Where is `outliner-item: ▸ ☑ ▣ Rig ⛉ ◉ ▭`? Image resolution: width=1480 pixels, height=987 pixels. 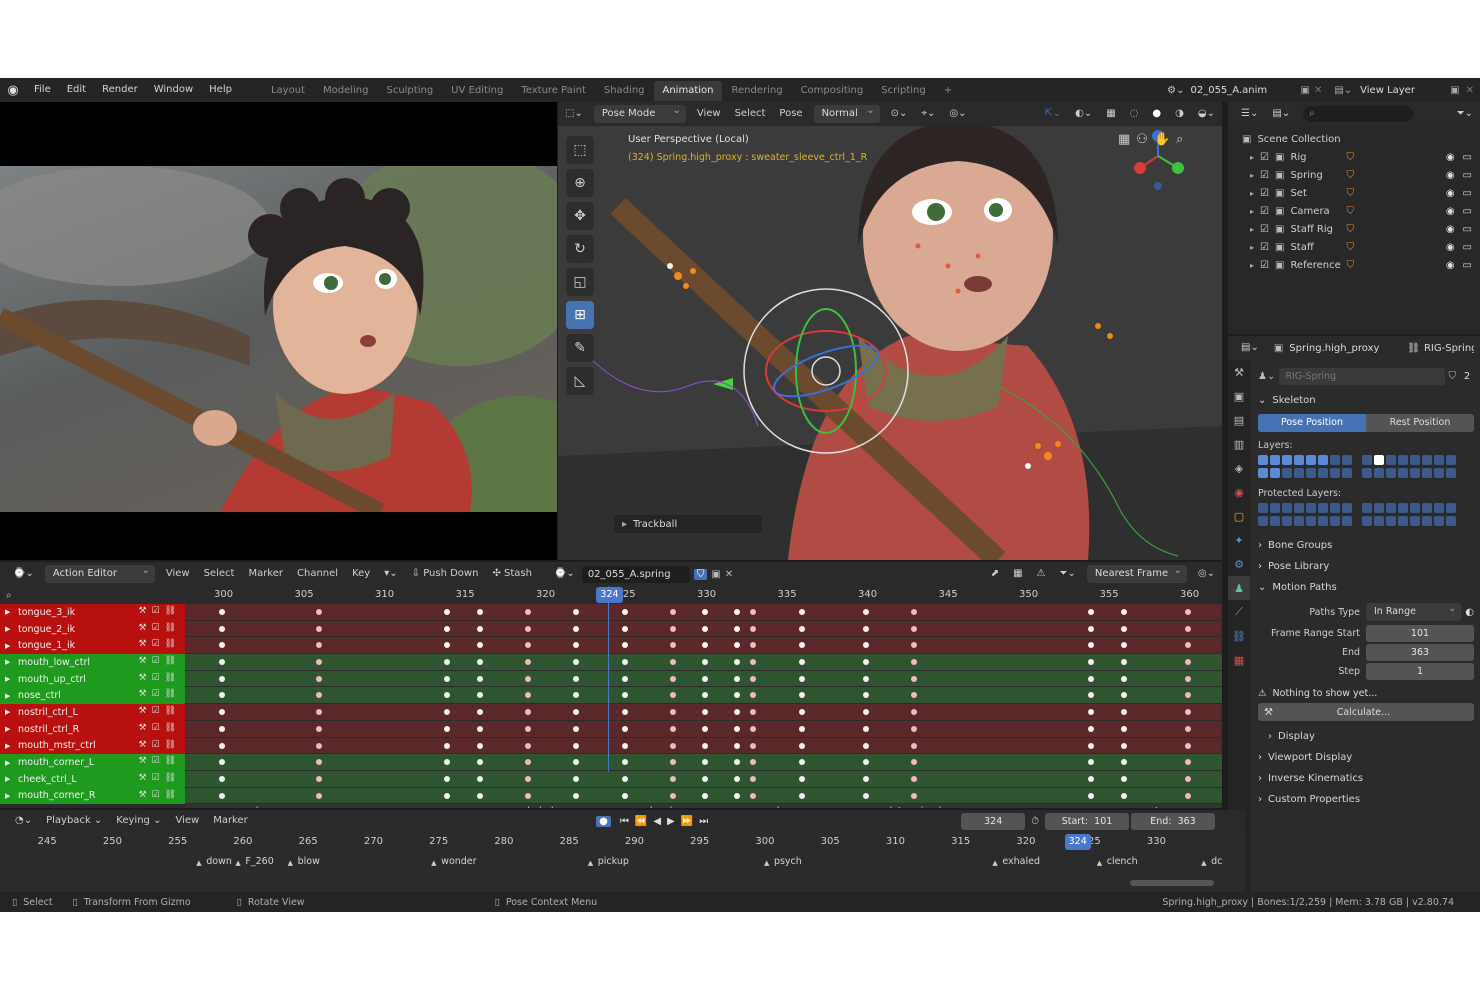 outliner-item: ▸ ☑ ▣ Rig ⛉ ◉ ▭ is located at coordinates (1361, 157).